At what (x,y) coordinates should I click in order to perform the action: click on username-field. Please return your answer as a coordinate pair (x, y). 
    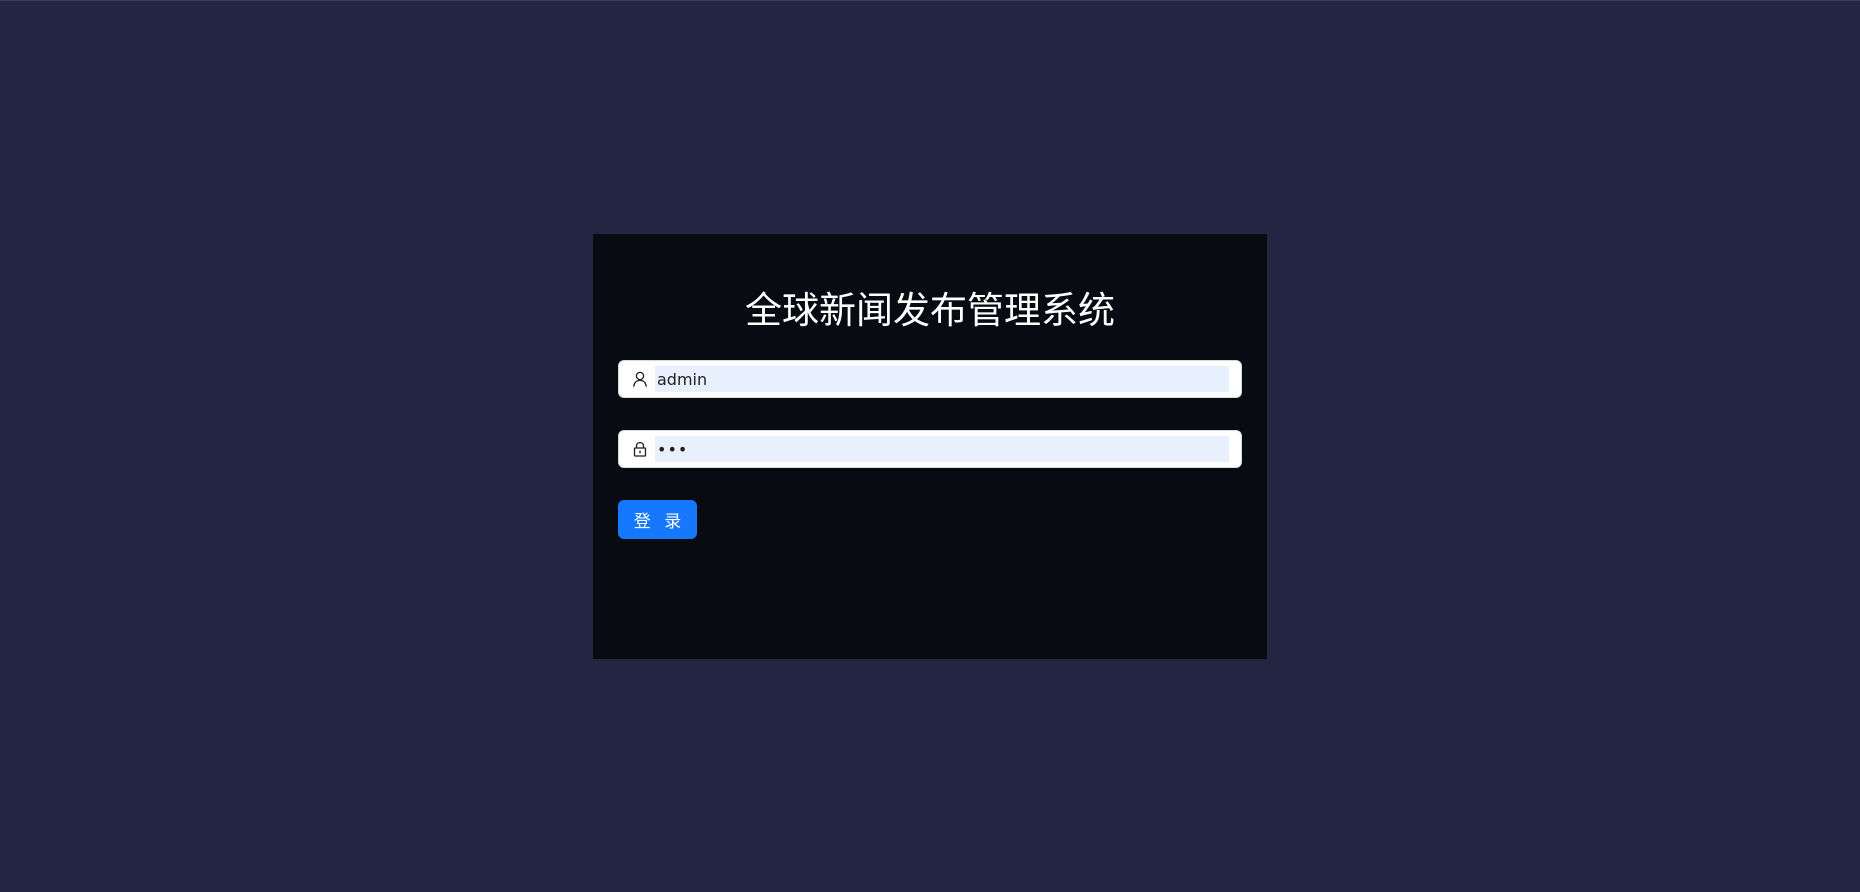
    Looking at the image, I should click on (930, 379).